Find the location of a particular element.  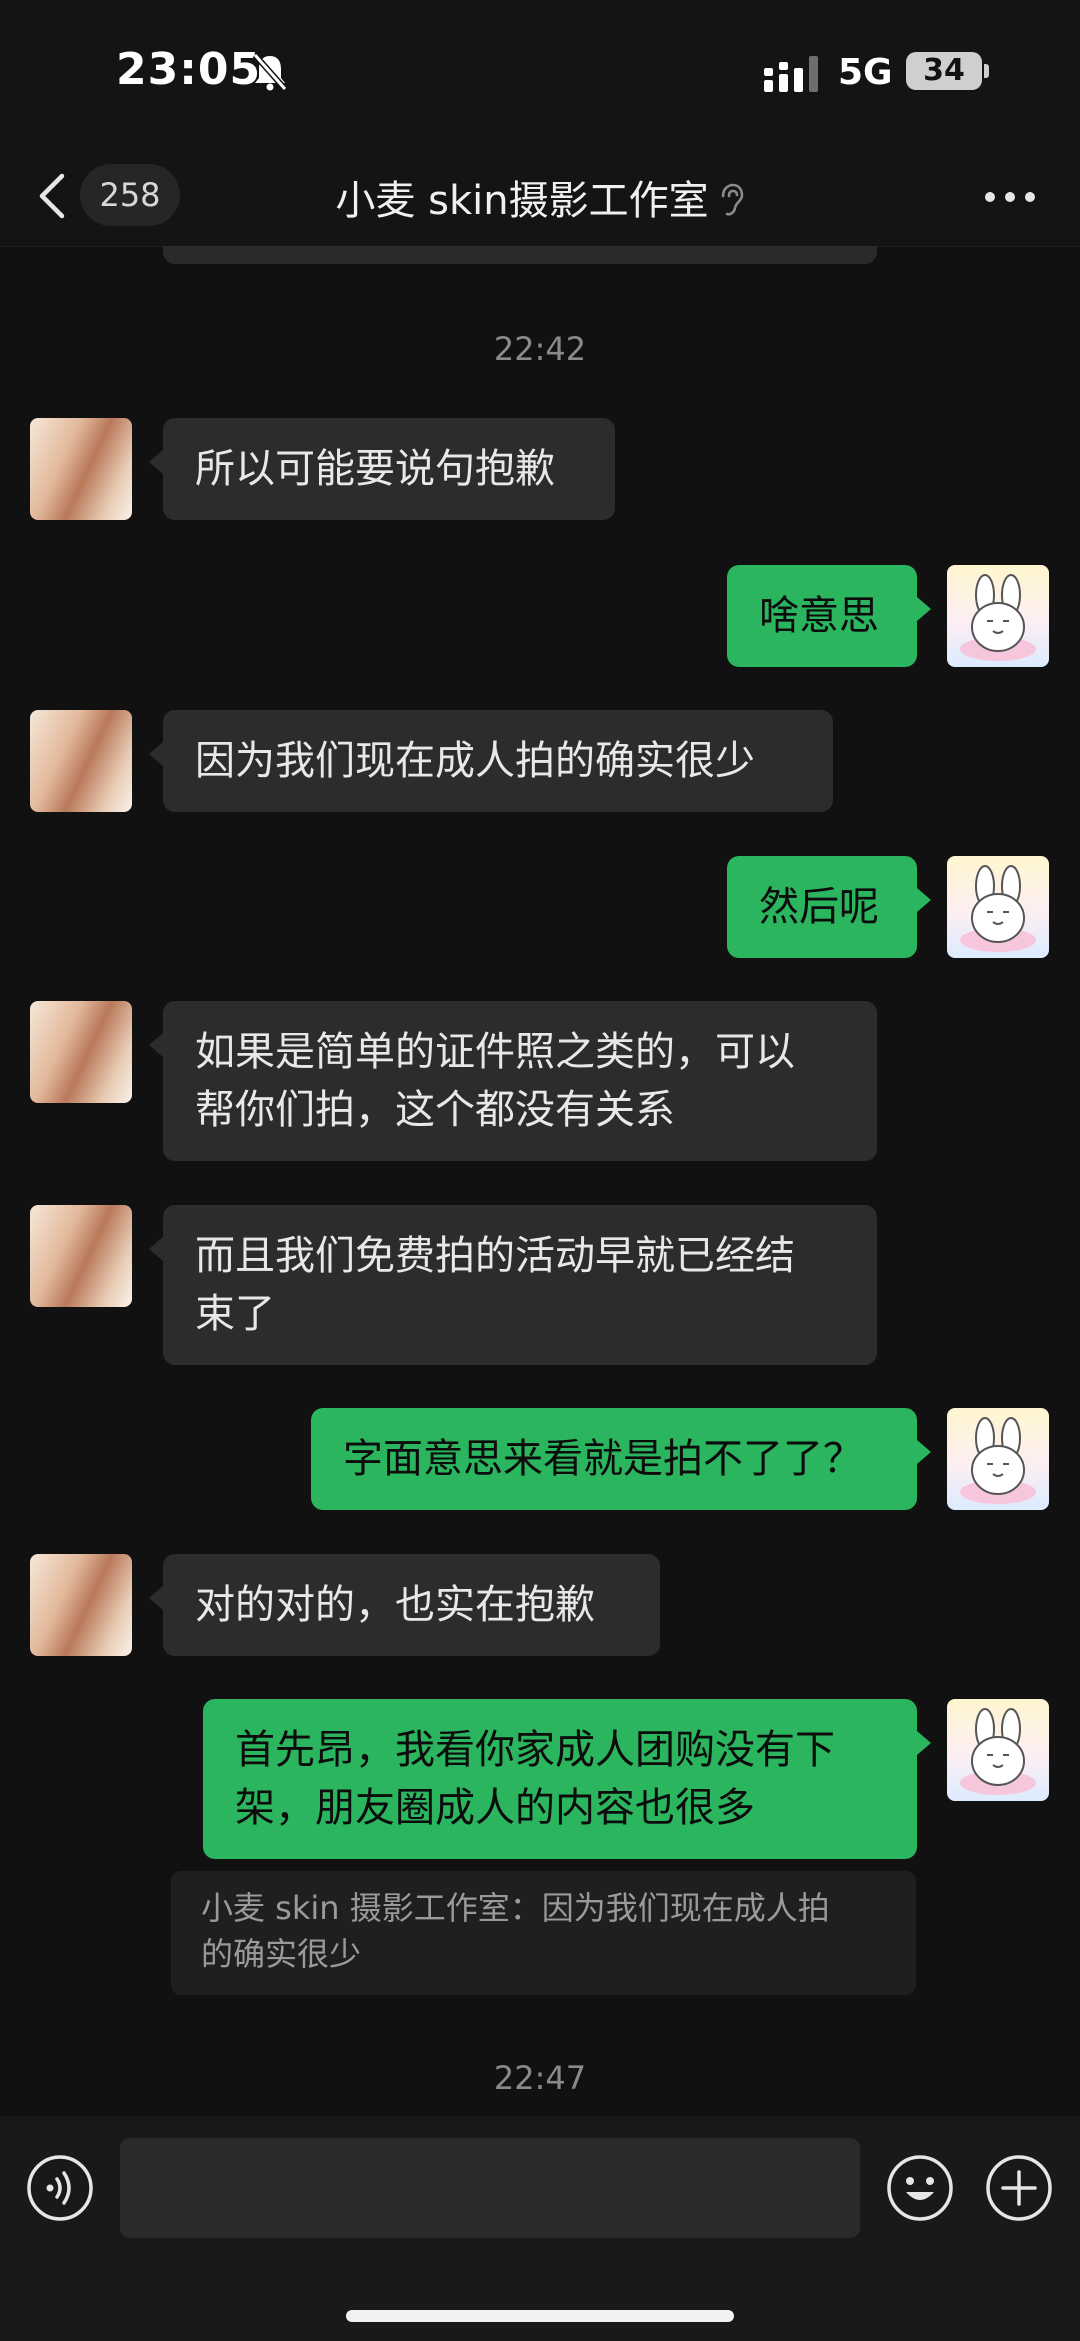

status-time: 23:05 is located at coordinates (189, 69).